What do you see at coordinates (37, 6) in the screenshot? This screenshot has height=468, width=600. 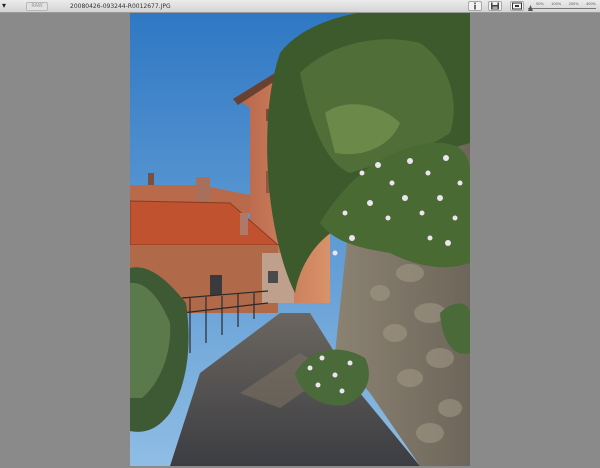 I see `raw-button: RAW` at bounding box center [37, 6].